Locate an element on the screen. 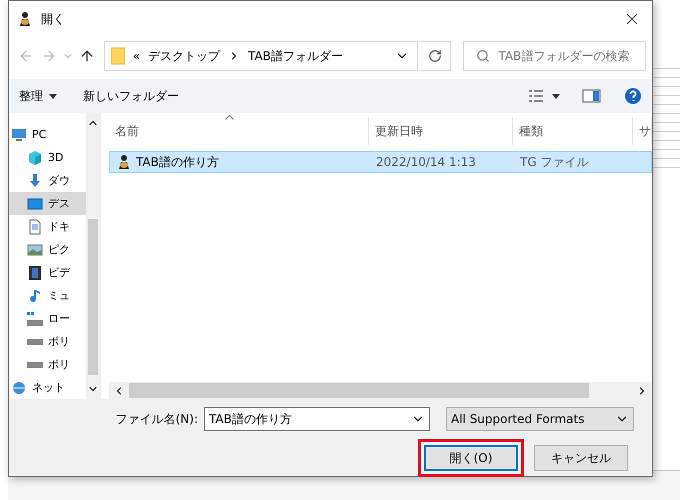  open-button: 開く(O) is located at coordinates (471, 458).